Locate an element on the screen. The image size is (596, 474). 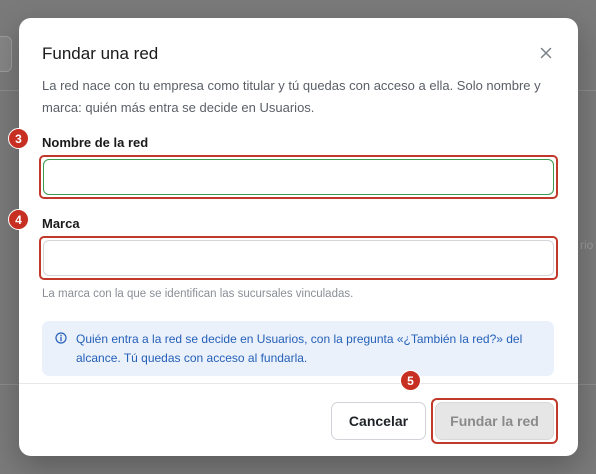
annotation-badge-4: 4 is located at coordinates (18, 219).